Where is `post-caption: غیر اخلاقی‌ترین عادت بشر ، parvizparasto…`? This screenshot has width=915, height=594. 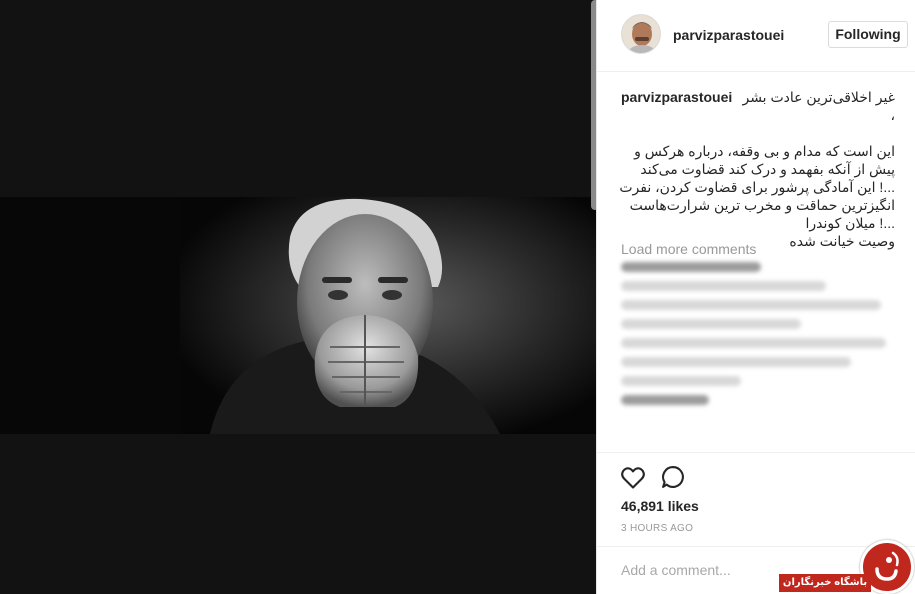 post-caption: غیر اخلاقی‌ترین عادت بشر ، parvizparasto… is located at coordinates (757, 169).